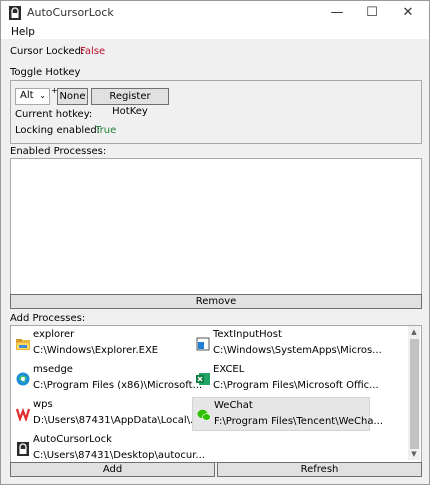 This screenshot has width=430, height=485. Describe the element at coordinates (204, 415) in the screenshot. I see `wechat-icon` at that location.